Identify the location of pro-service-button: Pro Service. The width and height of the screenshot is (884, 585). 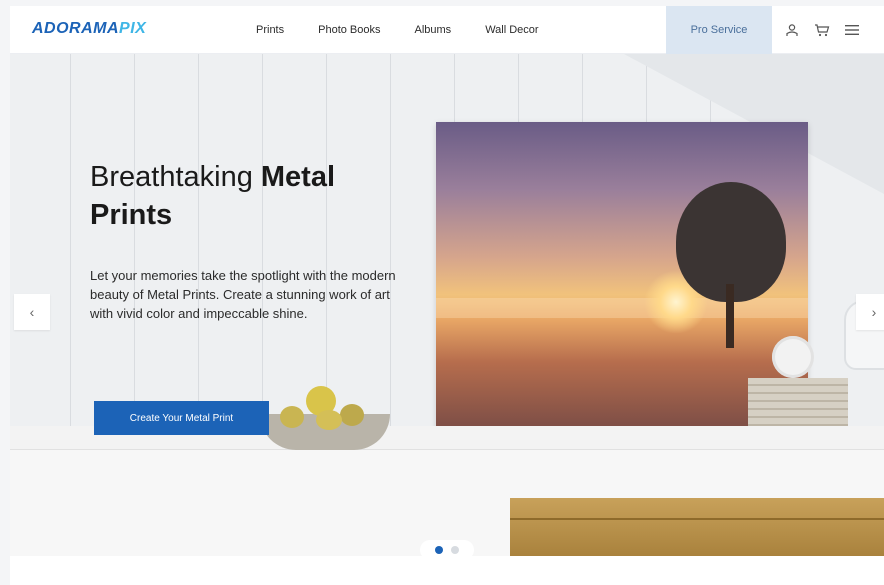
(719, 30).